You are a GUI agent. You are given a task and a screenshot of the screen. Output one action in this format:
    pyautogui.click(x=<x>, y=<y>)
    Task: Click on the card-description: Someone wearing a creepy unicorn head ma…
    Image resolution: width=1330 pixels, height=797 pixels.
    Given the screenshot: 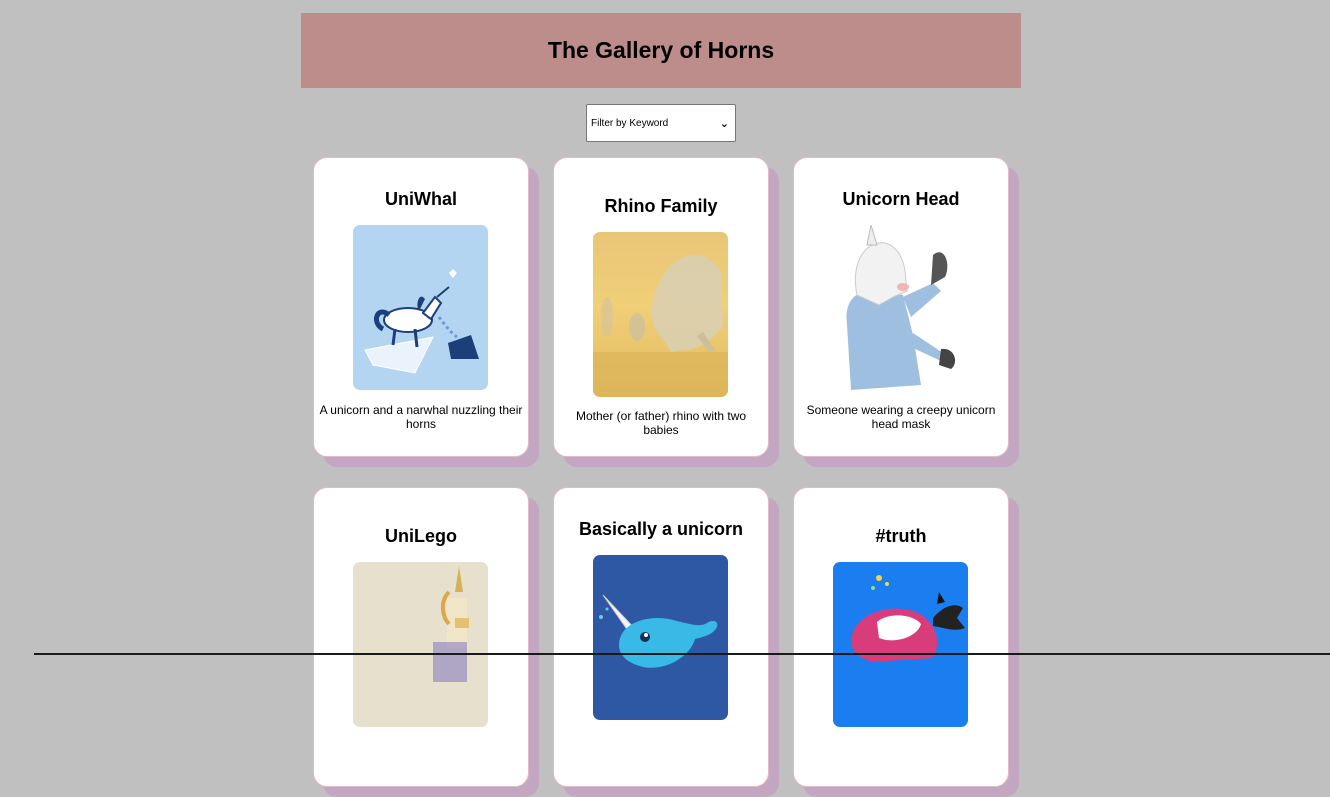 What is the action you would take?
    pyautogui.click(x=901, y=417)
    